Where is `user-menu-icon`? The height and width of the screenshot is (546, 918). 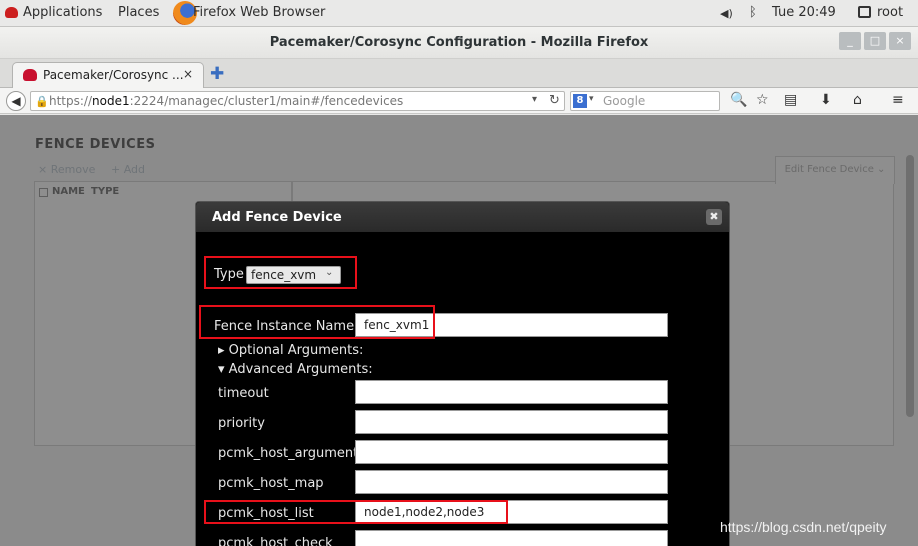 user-menu-icon is located at coordinates (864, 12).